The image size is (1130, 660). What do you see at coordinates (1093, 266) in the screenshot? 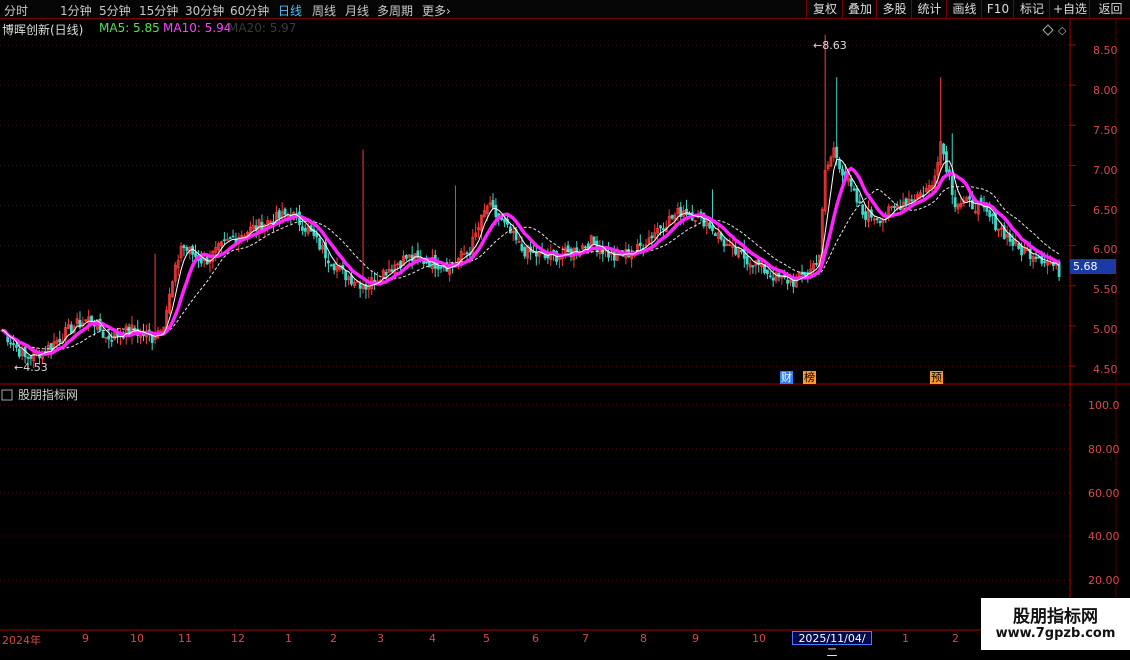
I see `current-price-tag: 5.68` at bounding box center [1093, 266].